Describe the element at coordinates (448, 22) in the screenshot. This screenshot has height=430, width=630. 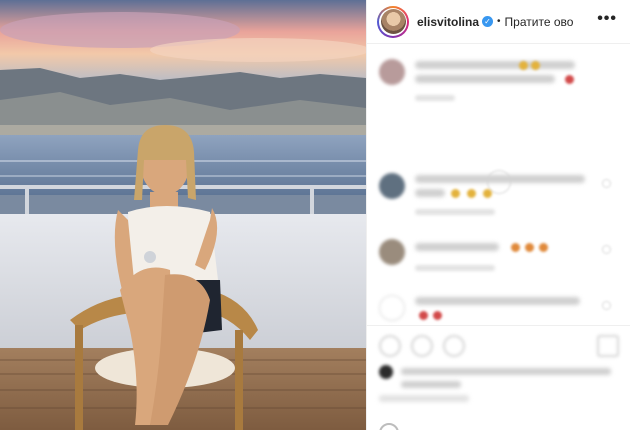
I see `author-username: elisvitolina` at that location.